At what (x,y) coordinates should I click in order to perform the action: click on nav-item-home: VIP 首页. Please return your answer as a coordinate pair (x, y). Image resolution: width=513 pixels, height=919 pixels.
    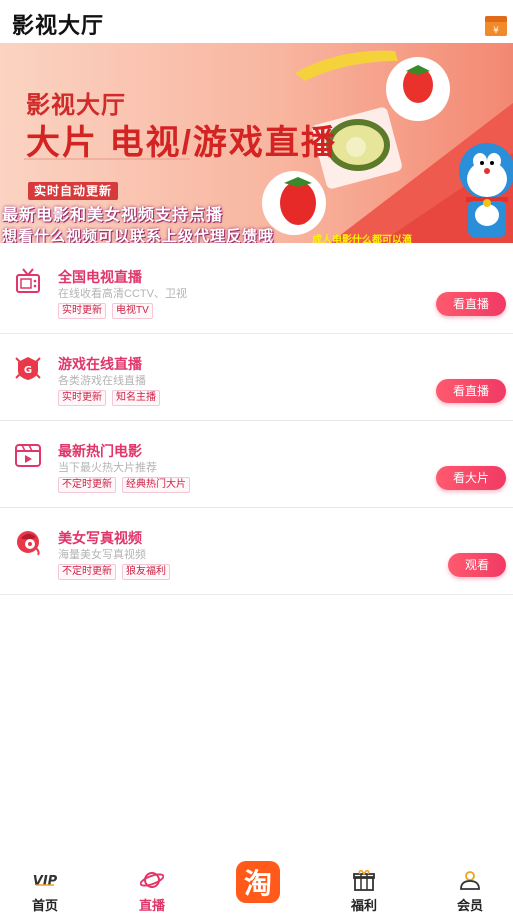
    Looking at the image, I should click on (45, 891).